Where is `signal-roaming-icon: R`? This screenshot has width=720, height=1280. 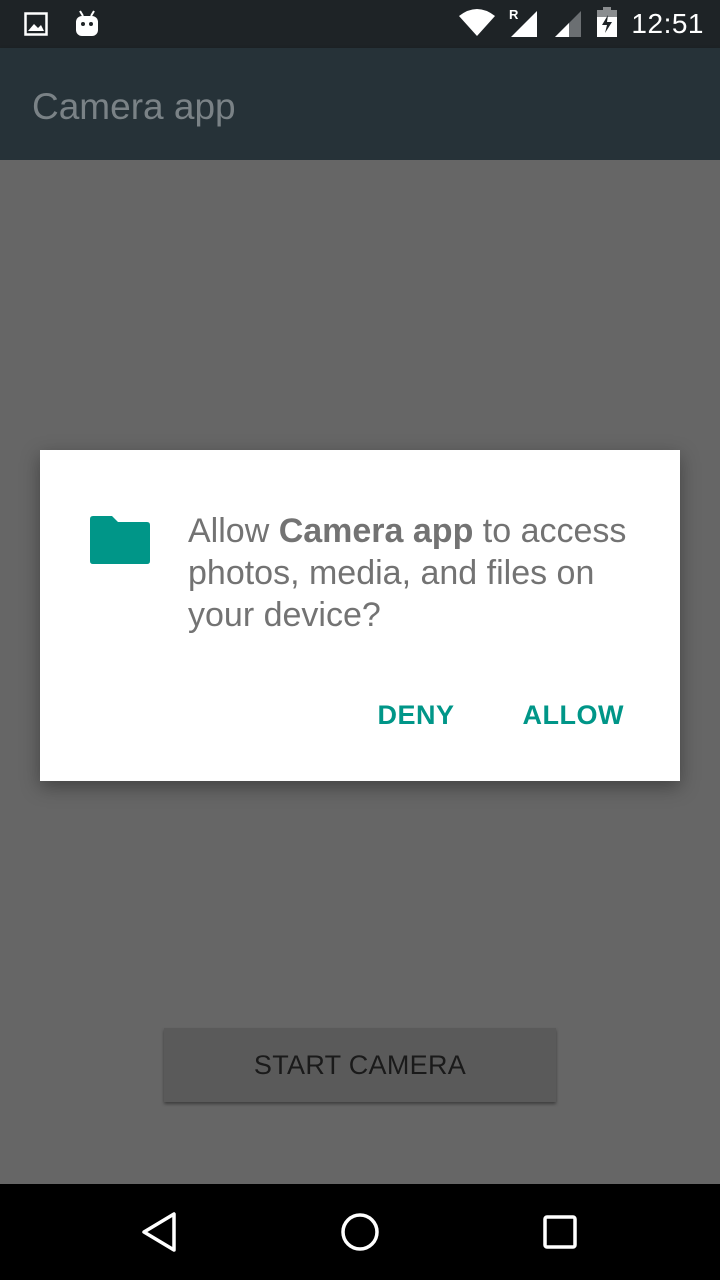
signal-roaming-icon: R is located at coordinates (524, 24).